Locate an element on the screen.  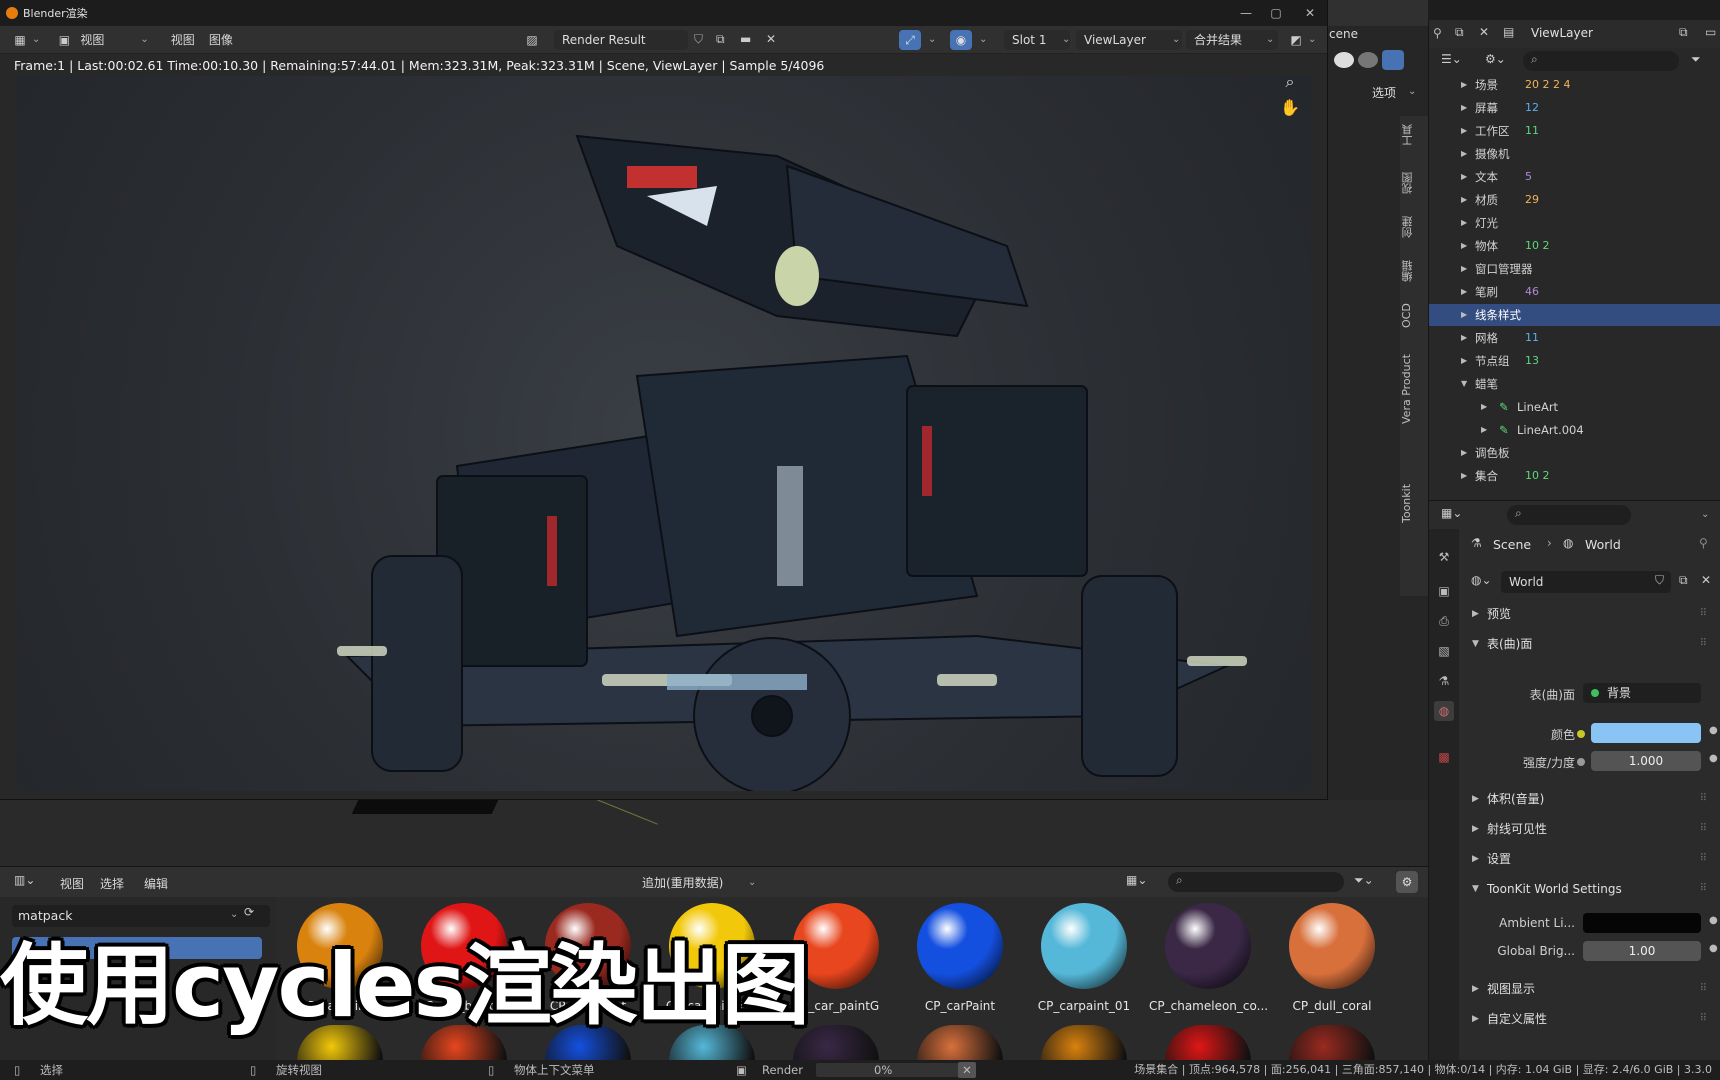
outliner-row: ▶ 摄像机 is located at coordinates (1574, 154).